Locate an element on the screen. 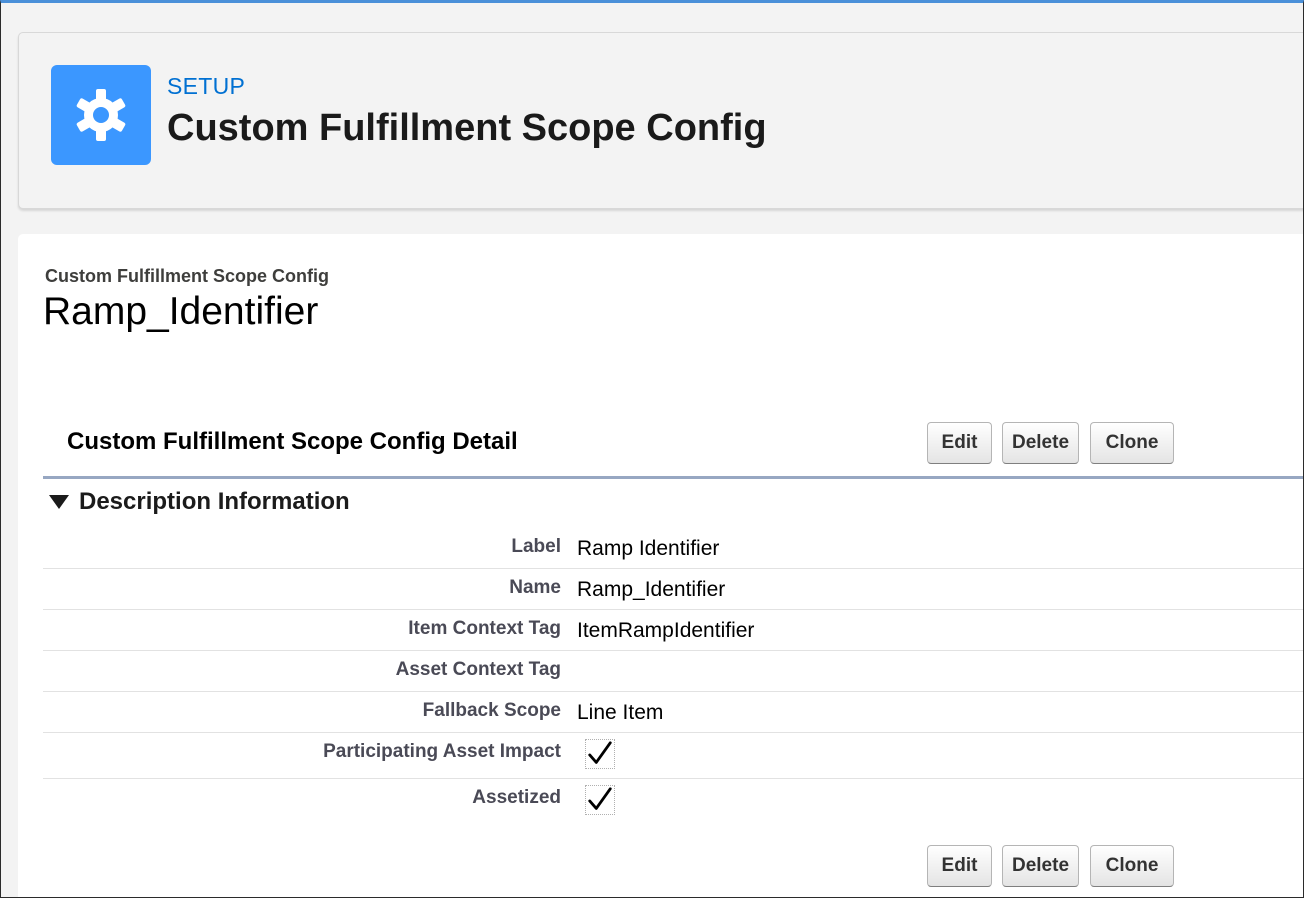 The width and height of the screenshot is (1304, 898). field-row-asset-context-tag: Asset Context Tag is located at coordinates (673, 671).